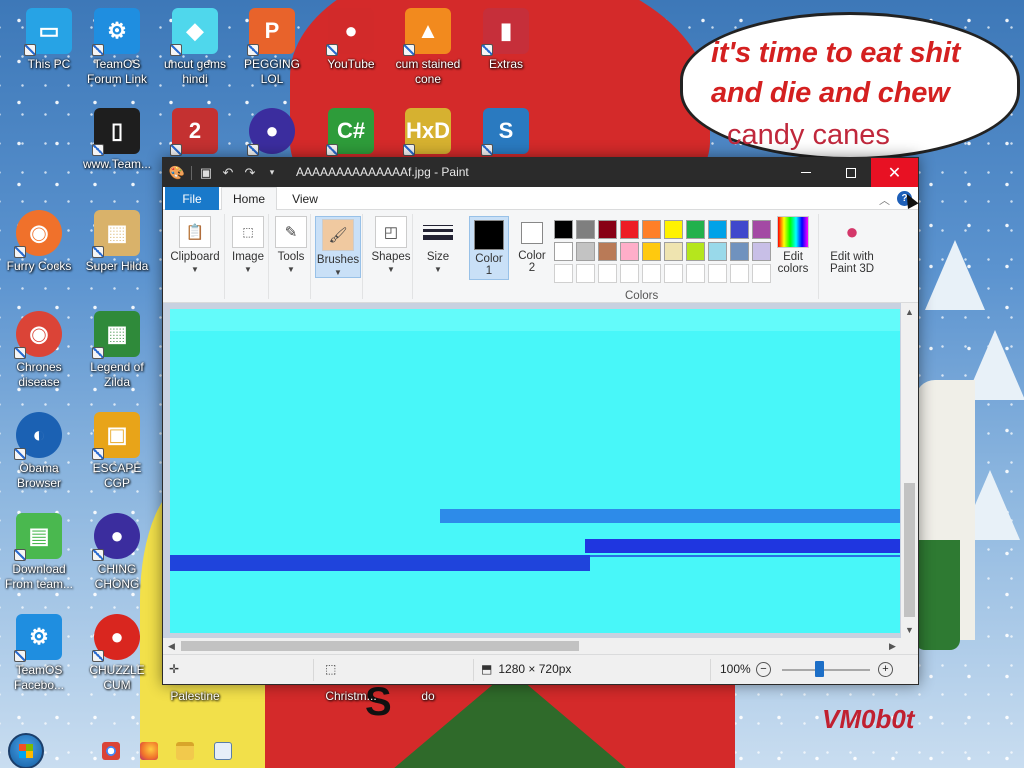 This screenshot has width=1024, height=768. I want to click on desktop-shortcut: ●, so click(272, 132).